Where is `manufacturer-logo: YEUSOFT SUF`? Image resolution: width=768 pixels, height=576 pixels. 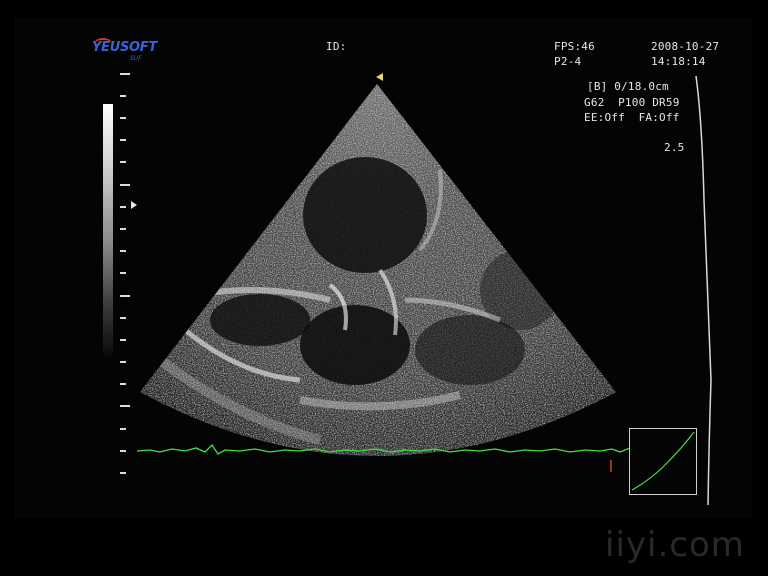
manufacturer-logo: YEUSOFT SUF is located at coordinates (132, 53).